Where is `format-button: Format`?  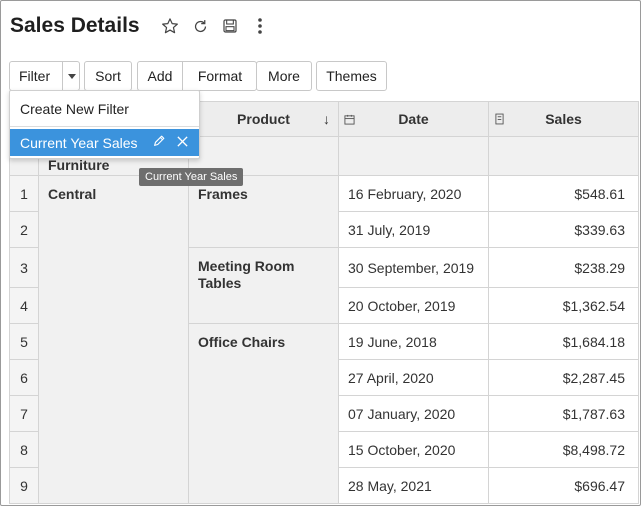 format-button: Format is located at coordinates (220, 76).